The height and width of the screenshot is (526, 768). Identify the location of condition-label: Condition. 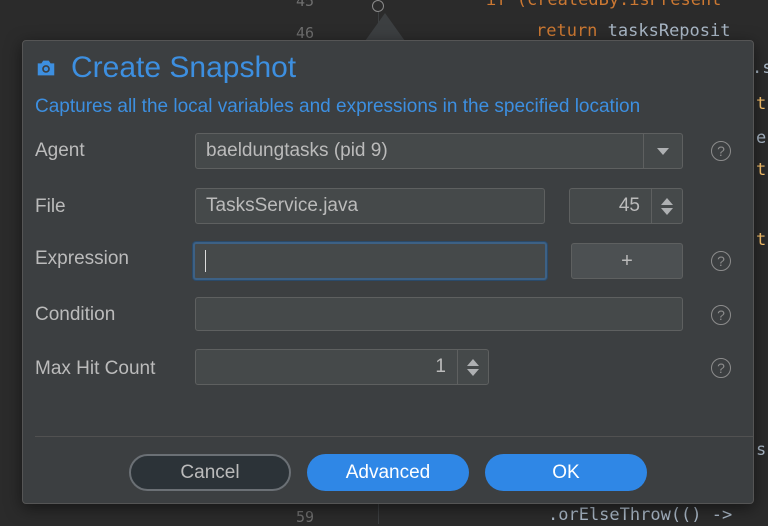
(75, 314).